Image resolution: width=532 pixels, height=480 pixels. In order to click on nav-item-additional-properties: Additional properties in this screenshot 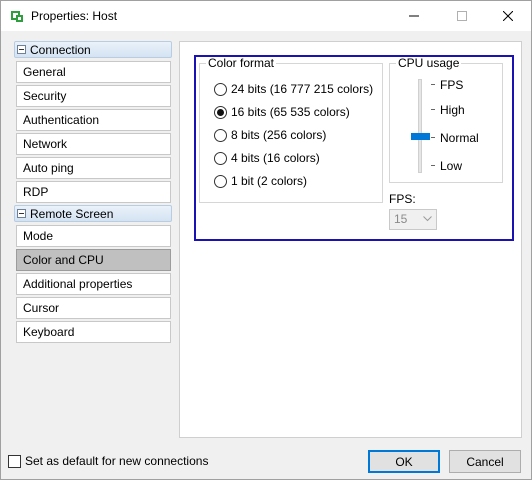, I will do `click(93, 284)`.